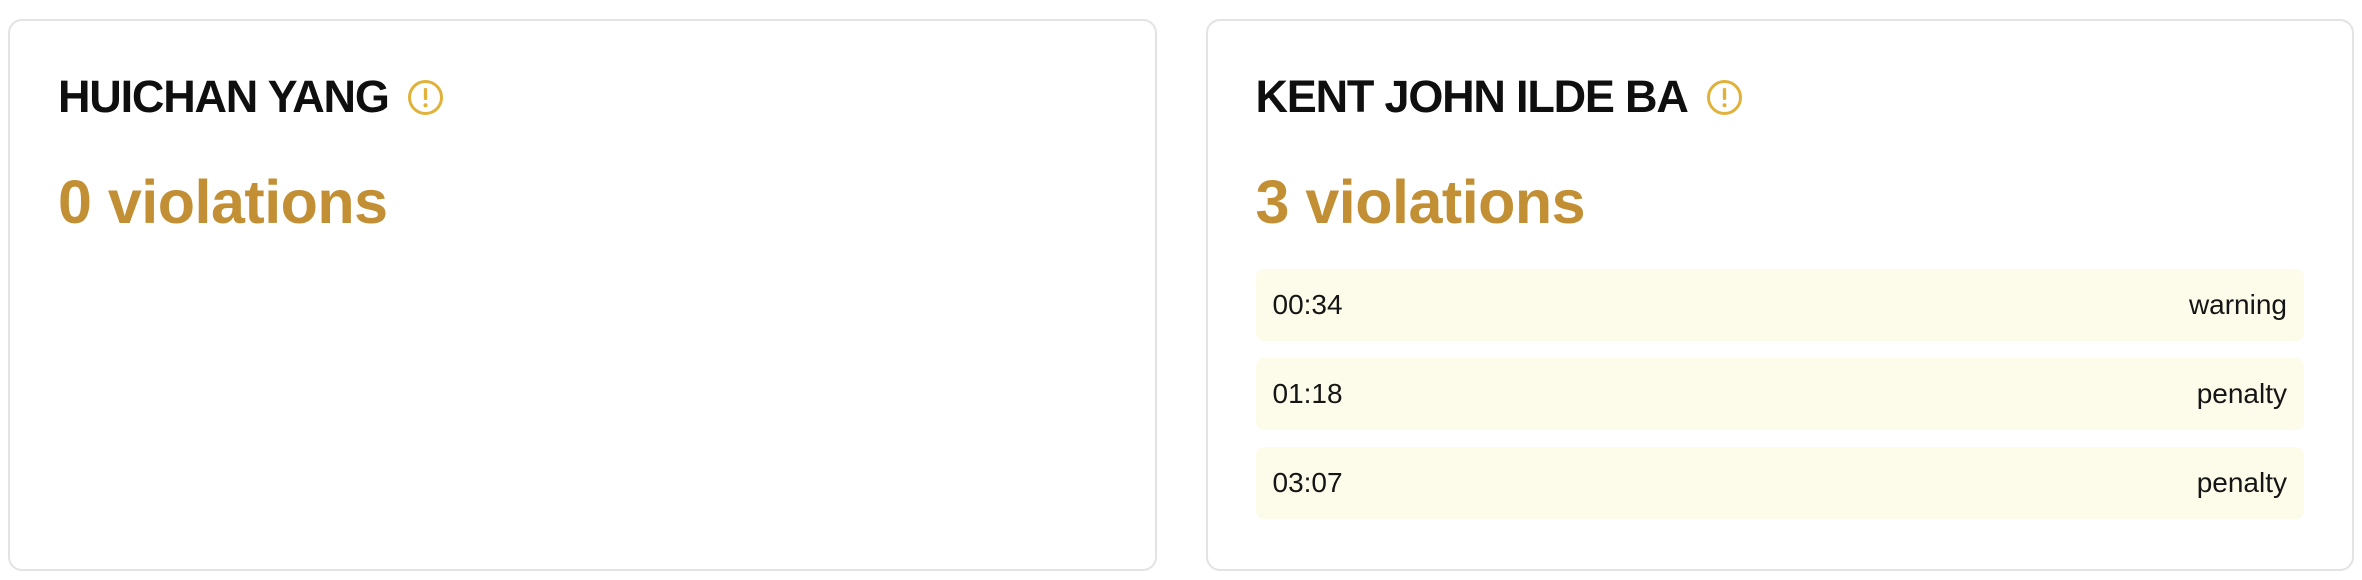  I want to click on violation-row: 01:18 penalty, so click(1779, 394).